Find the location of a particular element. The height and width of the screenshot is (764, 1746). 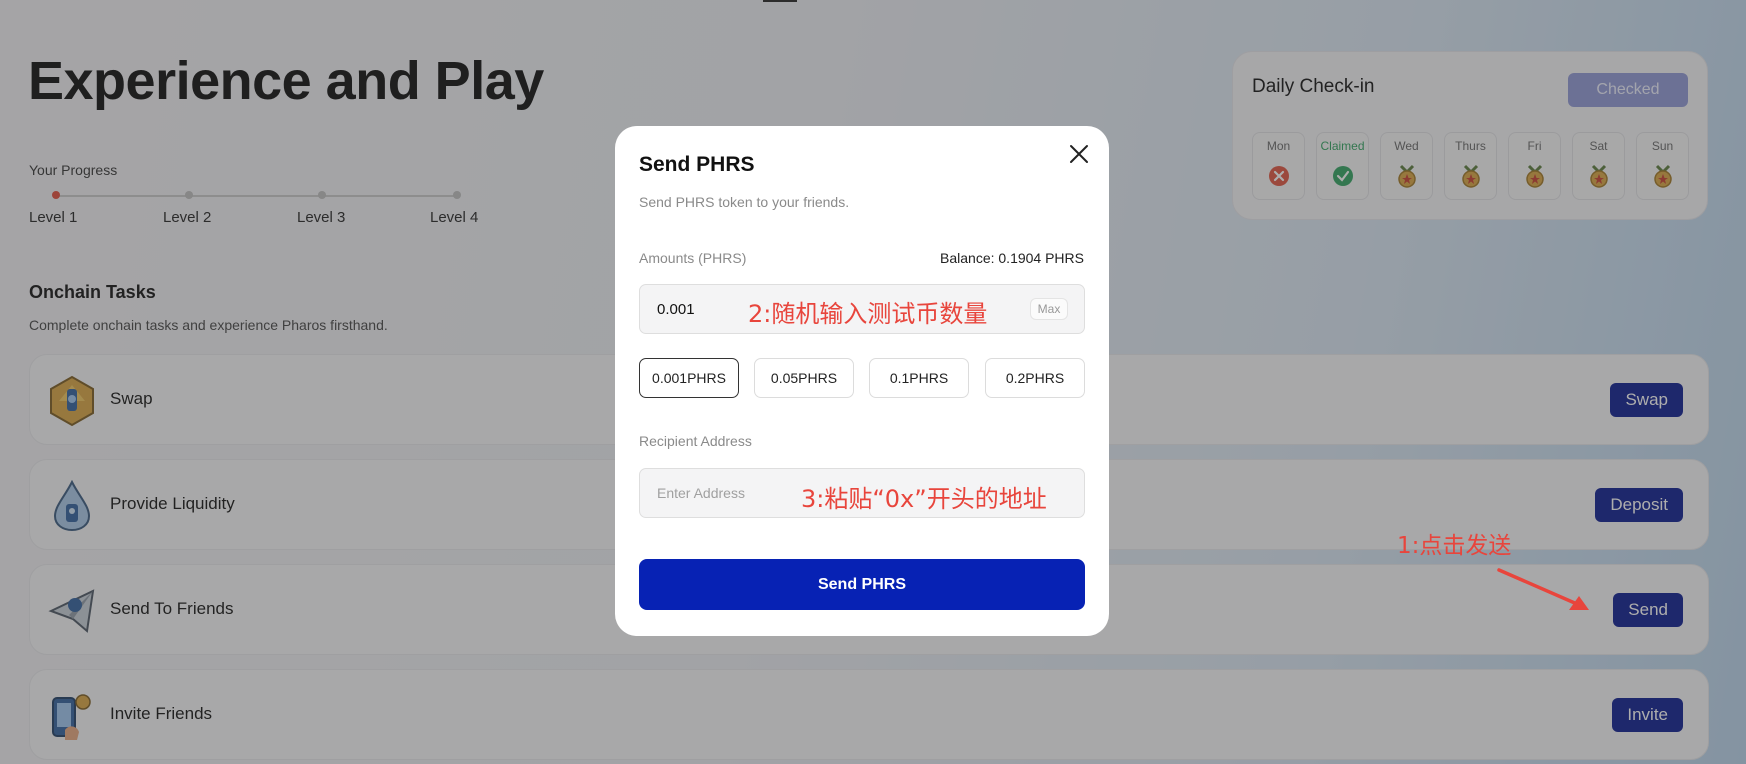

balance-text: Balance: 0.1904 PHRS is located at coordinates (1012, 258).